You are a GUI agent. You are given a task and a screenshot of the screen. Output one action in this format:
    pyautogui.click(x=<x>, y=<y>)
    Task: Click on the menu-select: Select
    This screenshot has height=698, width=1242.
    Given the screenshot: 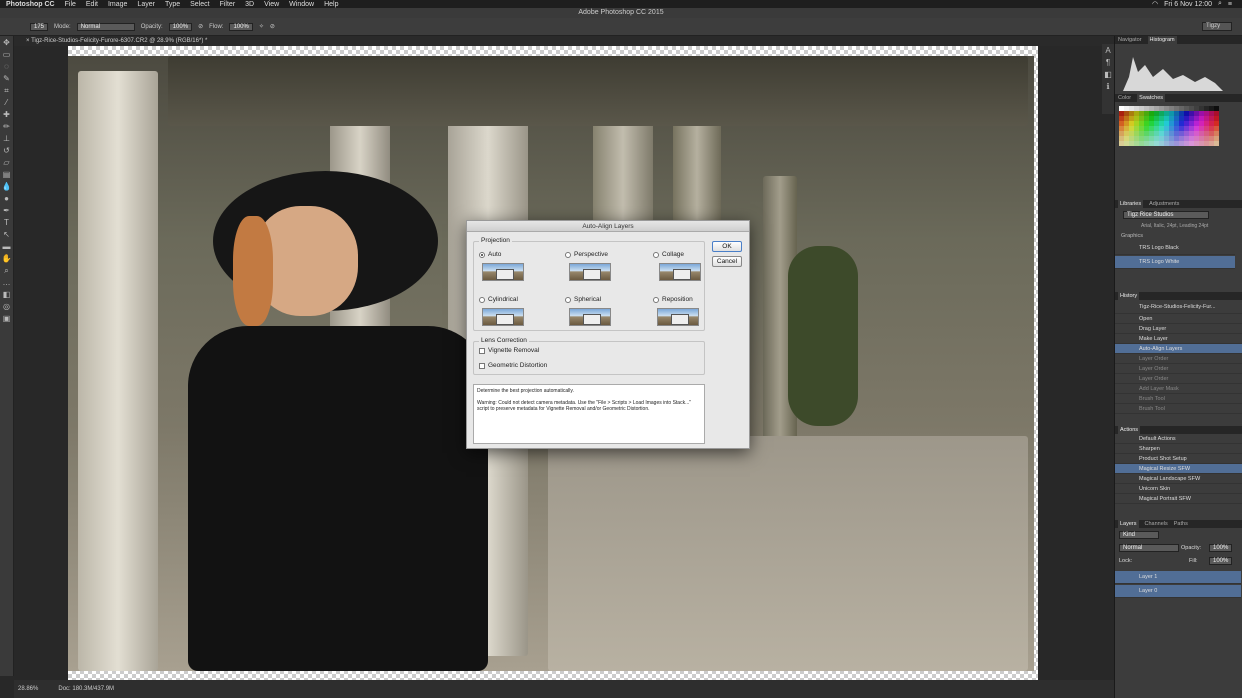 What is the action you would take?
    pyautogui.click(x=199, y=4)
    